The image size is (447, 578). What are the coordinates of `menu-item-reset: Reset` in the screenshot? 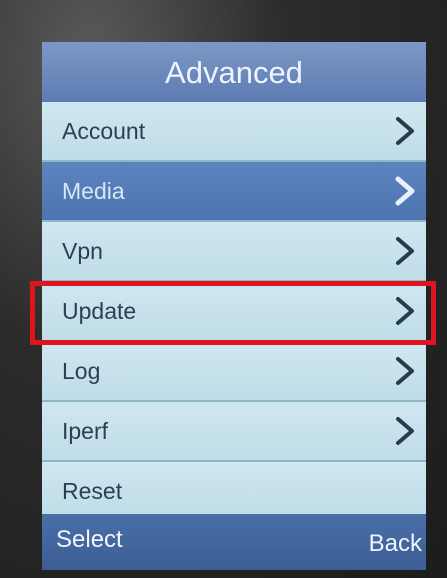 It's located at (234, 488).